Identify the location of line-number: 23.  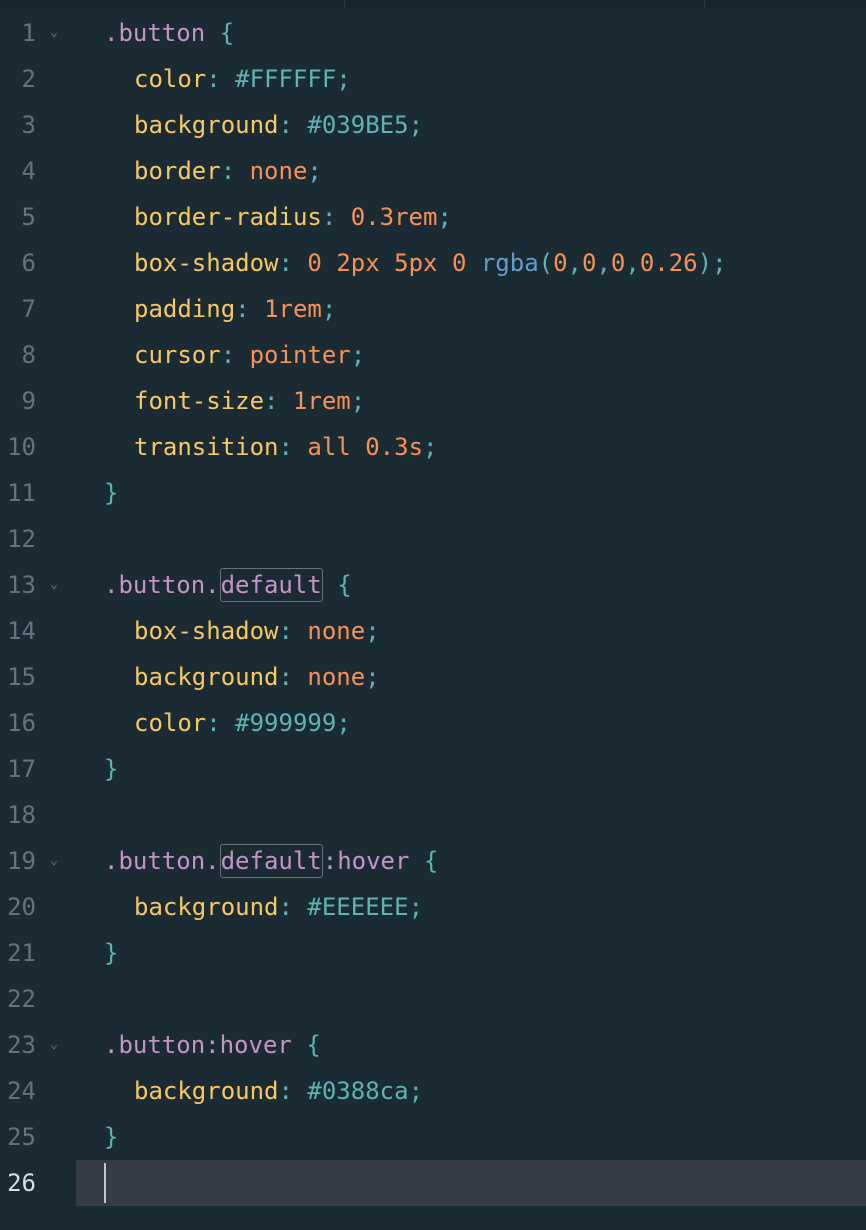
(21, 1045).